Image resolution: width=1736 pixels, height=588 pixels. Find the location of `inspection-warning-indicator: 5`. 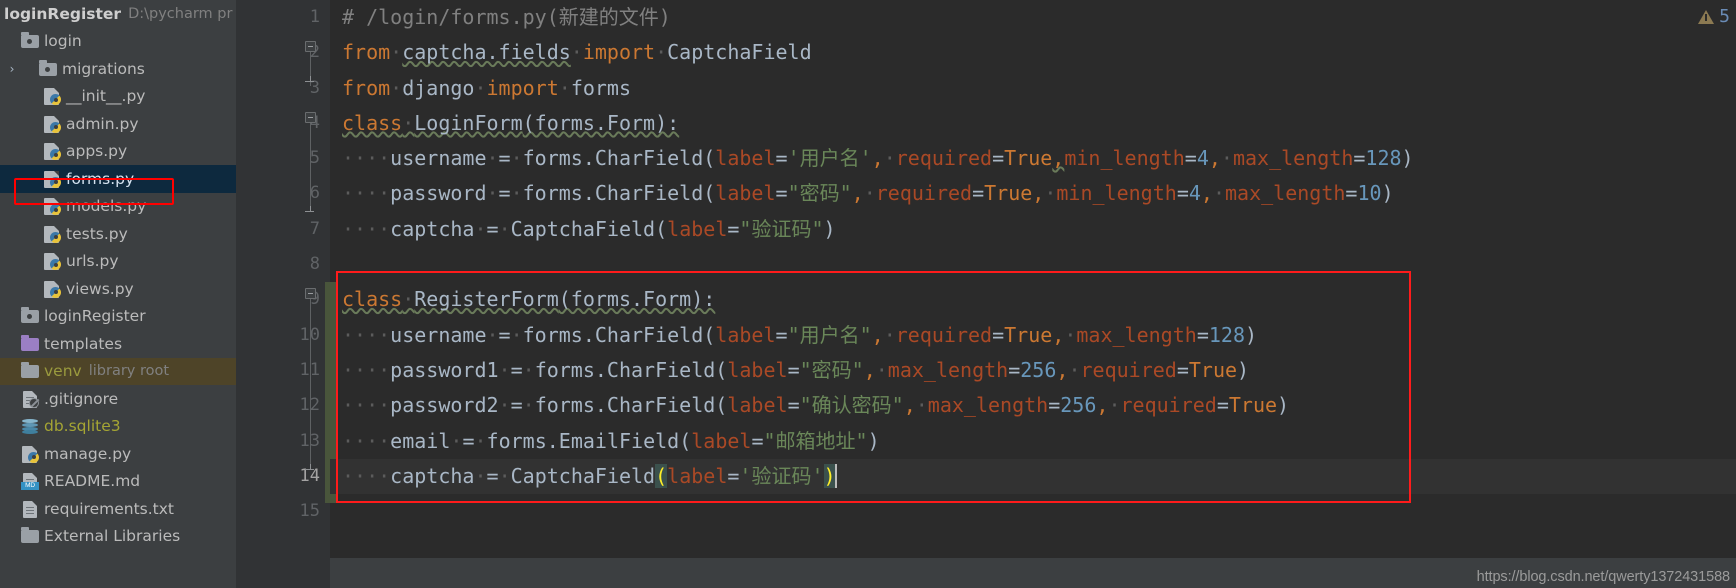

inspection-warning-indicator: 5 is located at coordinates (1714, 16).